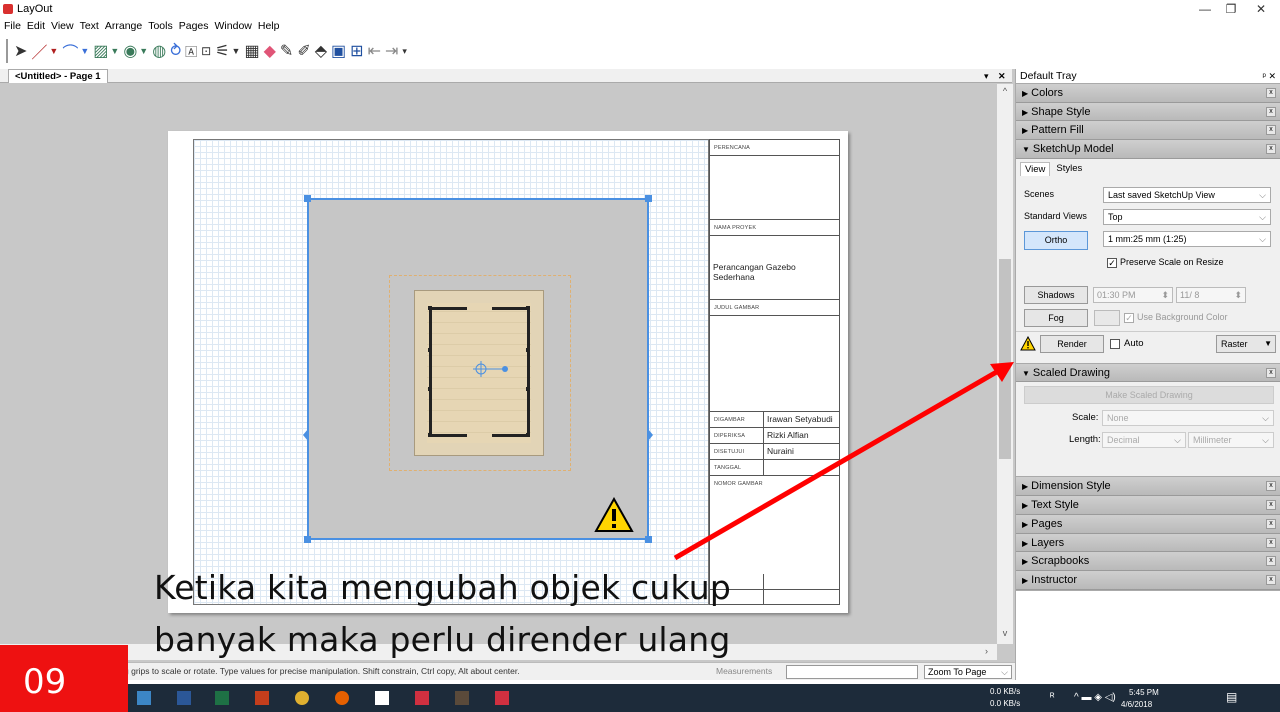 The image size is (1280, 712). I want to click on render-button: Render, so click(1072, 343).